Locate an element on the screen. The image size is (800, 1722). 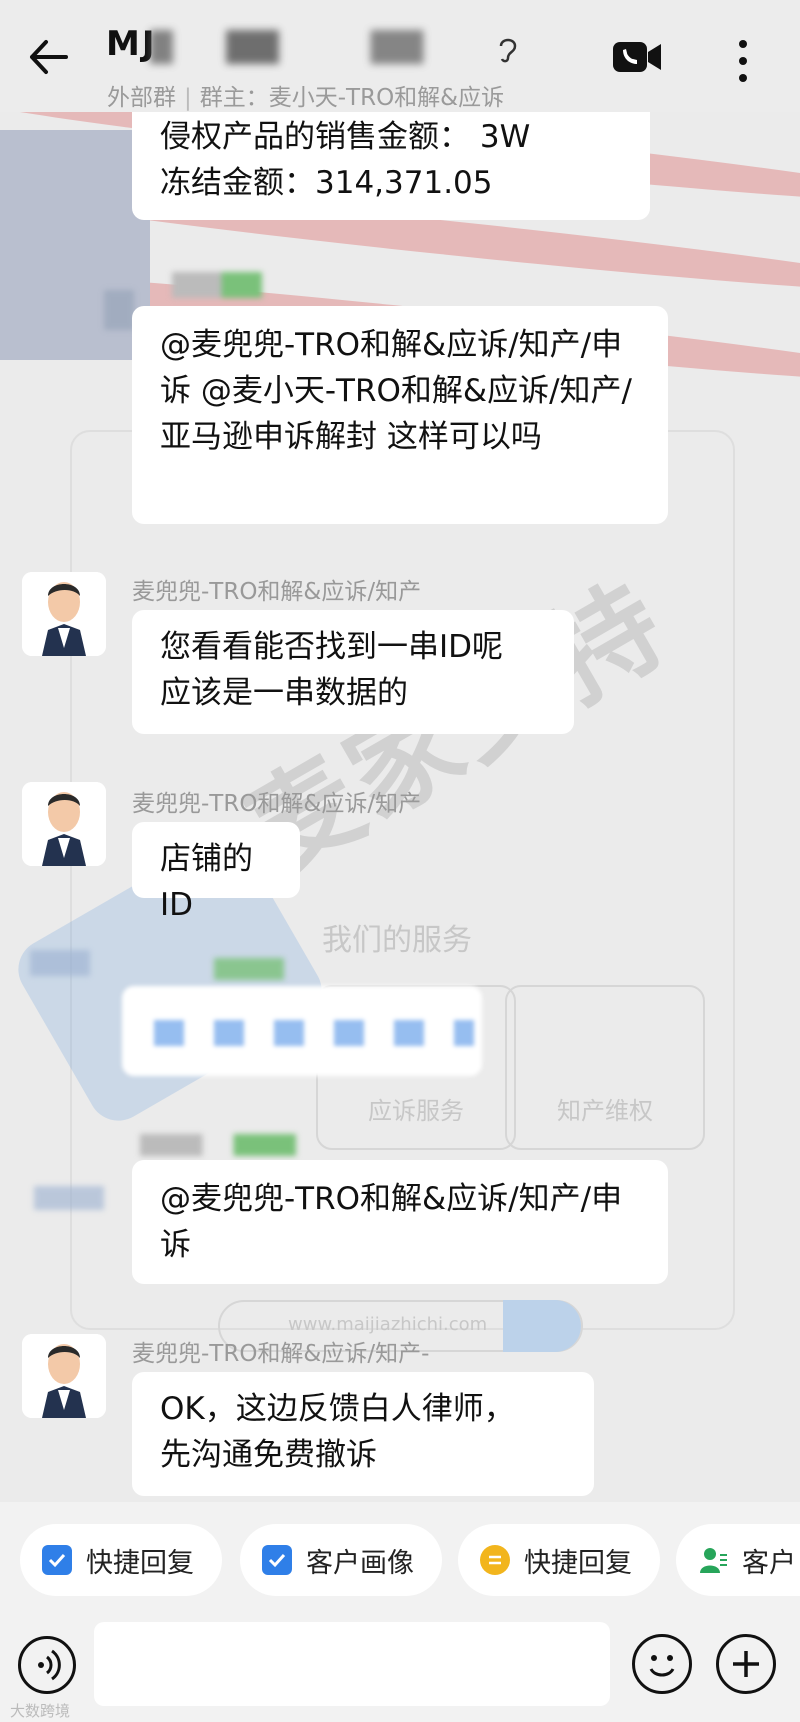
message-bubble: 您看看能否找到一串ID呢 应该是一串数据的 is located at coordinates (353, 672).